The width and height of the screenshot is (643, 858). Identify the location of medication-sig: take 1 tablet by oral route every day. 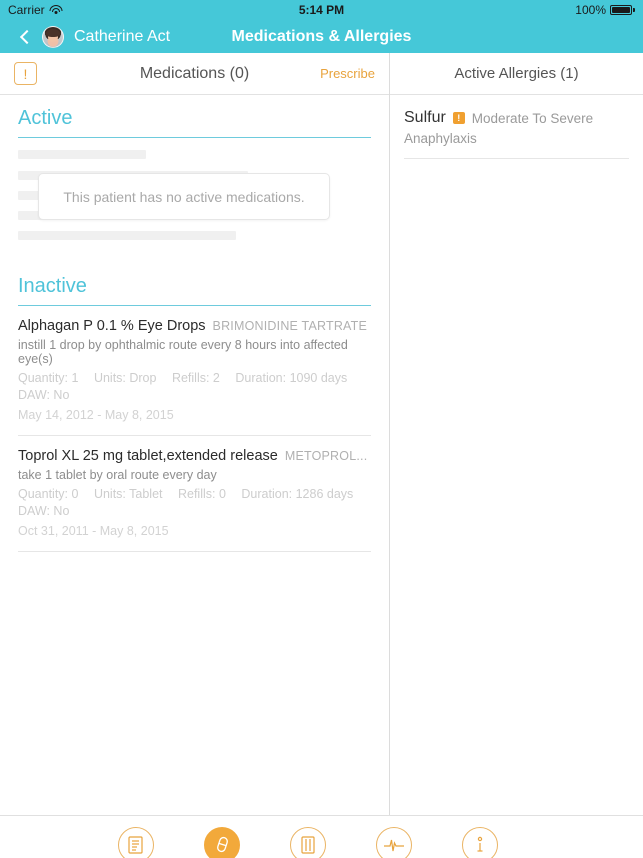
(117, 474).